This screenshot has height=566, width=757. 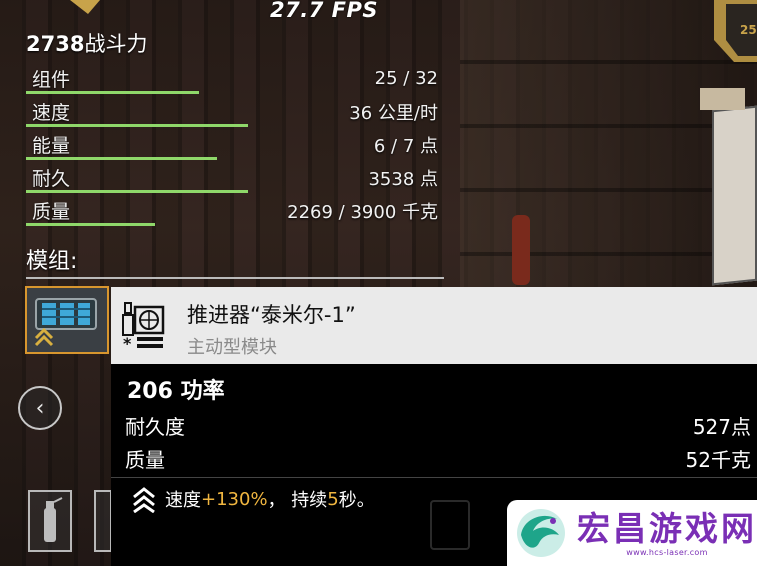 What do you see at coordinates (144, 500) in the screenshot?
I see `chevrons-up-icon` at bounding box center [144, 500].